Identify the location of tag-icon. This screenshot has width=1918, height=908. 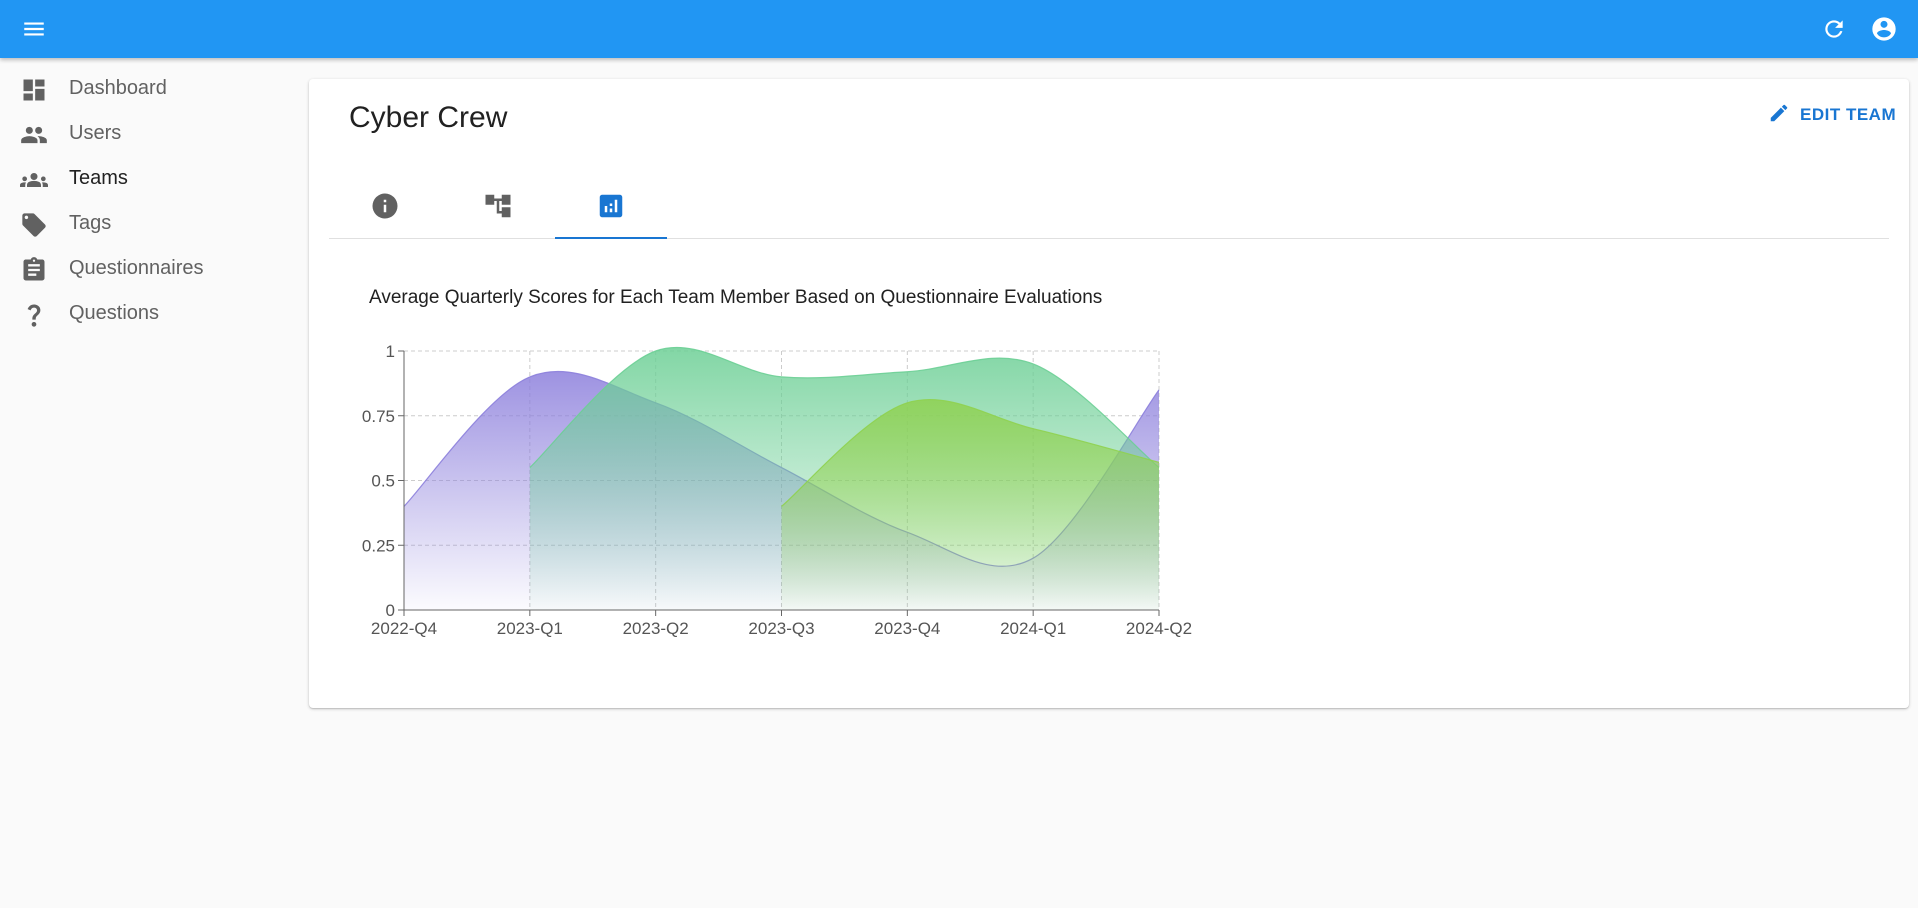
(34, 225).